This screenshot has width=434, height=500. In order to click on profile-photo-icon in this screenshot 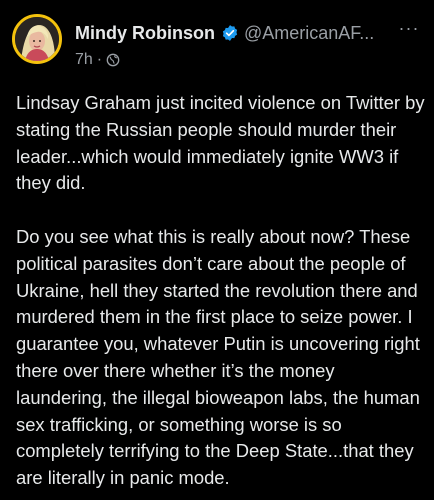, I will do `click(37, 39)`.